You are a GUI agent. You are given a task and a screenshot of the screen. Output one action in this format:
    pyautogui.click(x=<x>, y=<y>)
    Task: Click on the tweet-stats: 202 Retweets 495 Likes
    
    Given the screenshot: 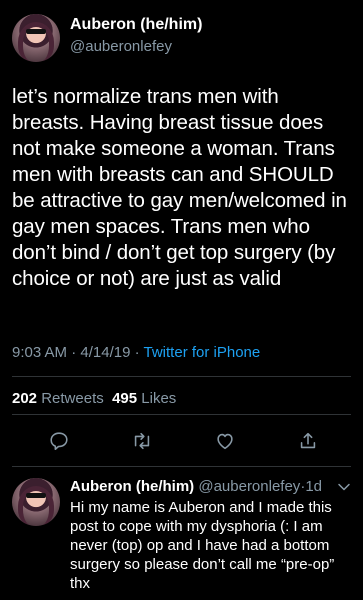 What is the action you would take?
    pyautogui.click(x=94, y=398)
    